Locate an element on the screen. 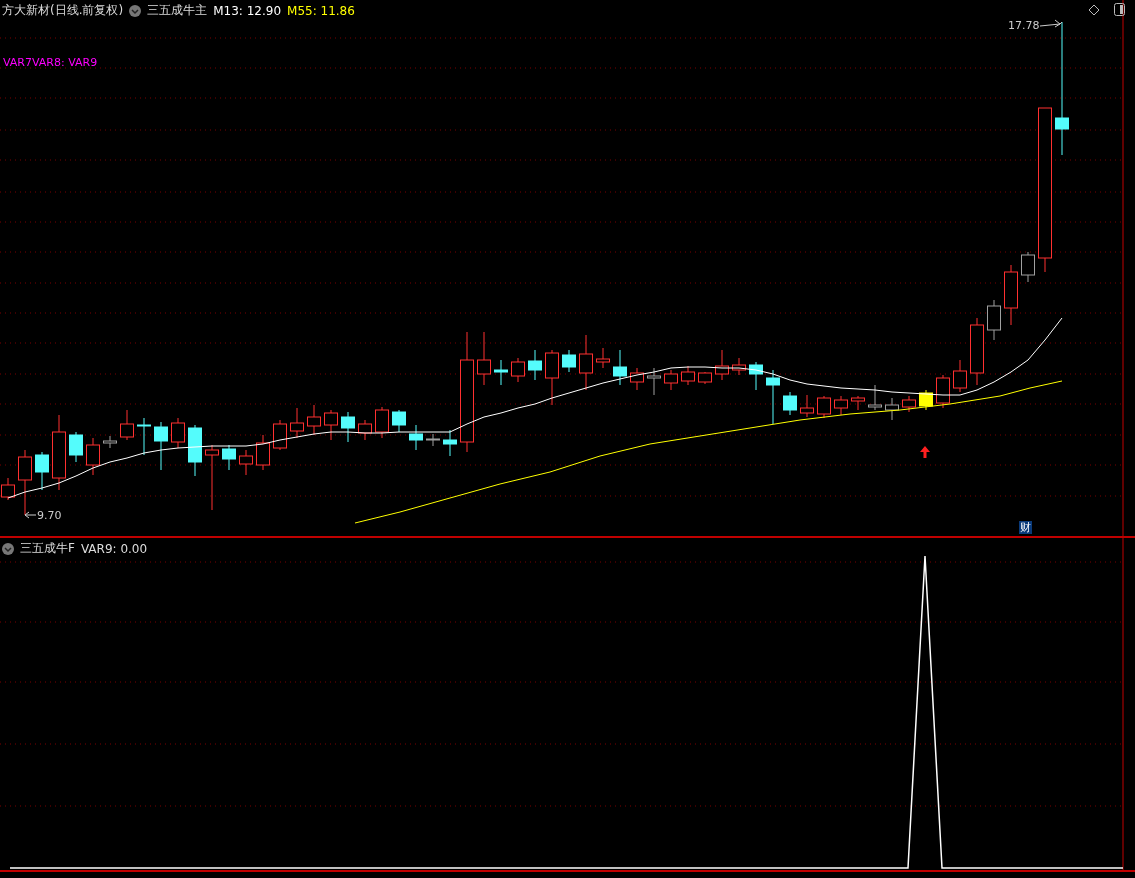  low-price-label: 9.70 is located at coordinates (49, 515).